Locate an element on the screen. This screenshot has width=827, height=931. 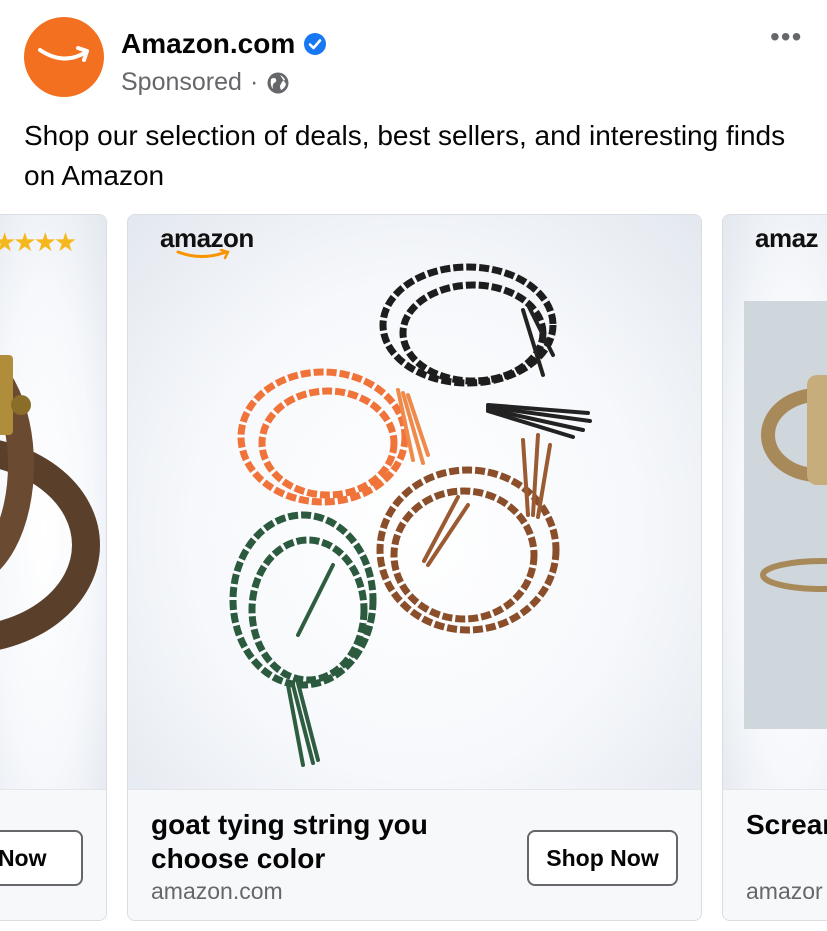
card-domain: amazon.com is located at coordinates (217, 891).